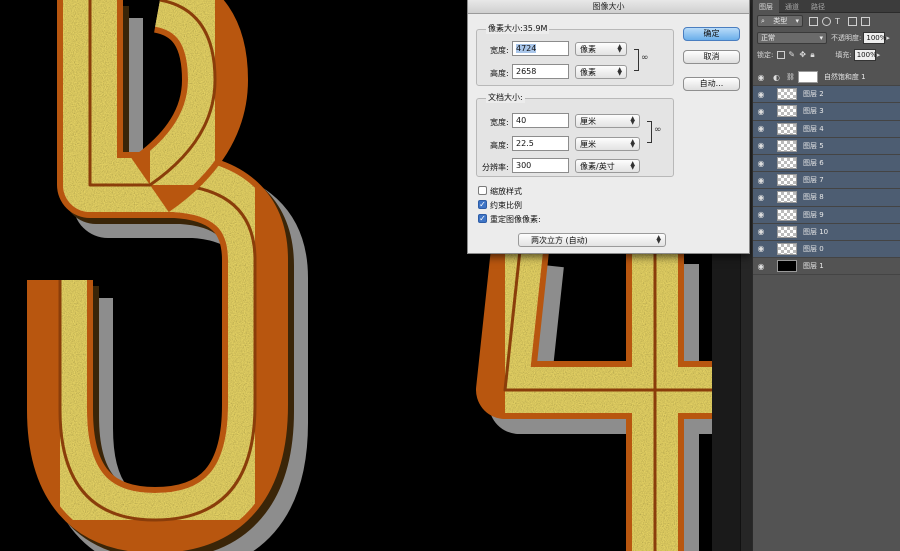 The width and height of the screenshot is (900, 551). What do you see at coordinates (515, 219) in the screenshot?
I see `resample-image-label: 重定图像像素:` at bounding box center [515, 219].